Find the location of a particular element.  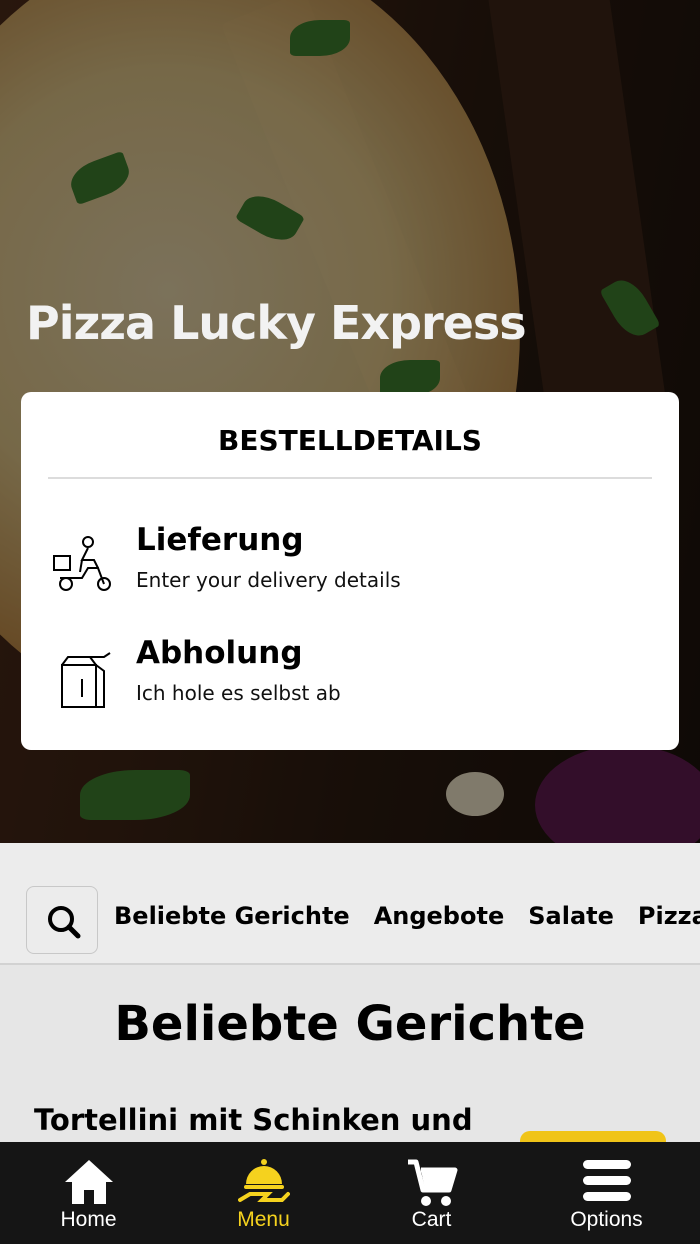

nav-menu: Menu is located at coordinates (263, 1193).